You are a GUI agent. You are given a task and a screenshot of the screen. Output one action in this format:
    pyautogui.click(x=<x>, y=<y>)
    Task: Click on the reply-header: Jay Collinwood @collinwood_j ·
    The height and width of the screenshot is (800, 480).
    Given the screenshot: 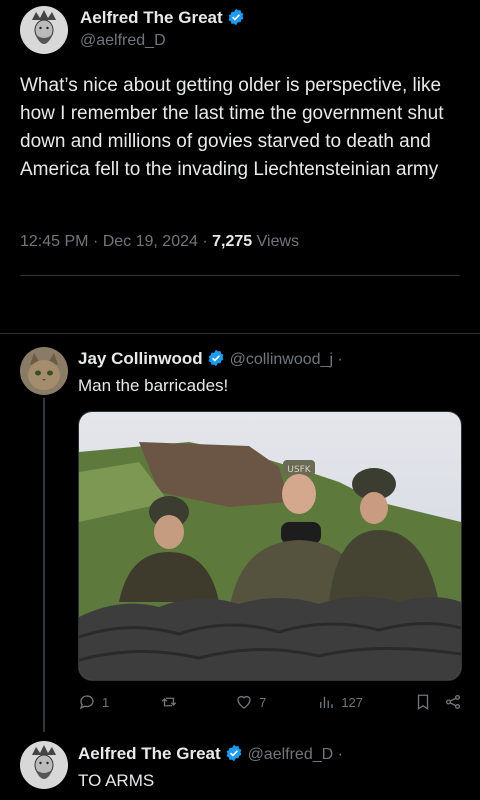 What is the action you would take?
    pyautogui.click(x=210, y=359)
    